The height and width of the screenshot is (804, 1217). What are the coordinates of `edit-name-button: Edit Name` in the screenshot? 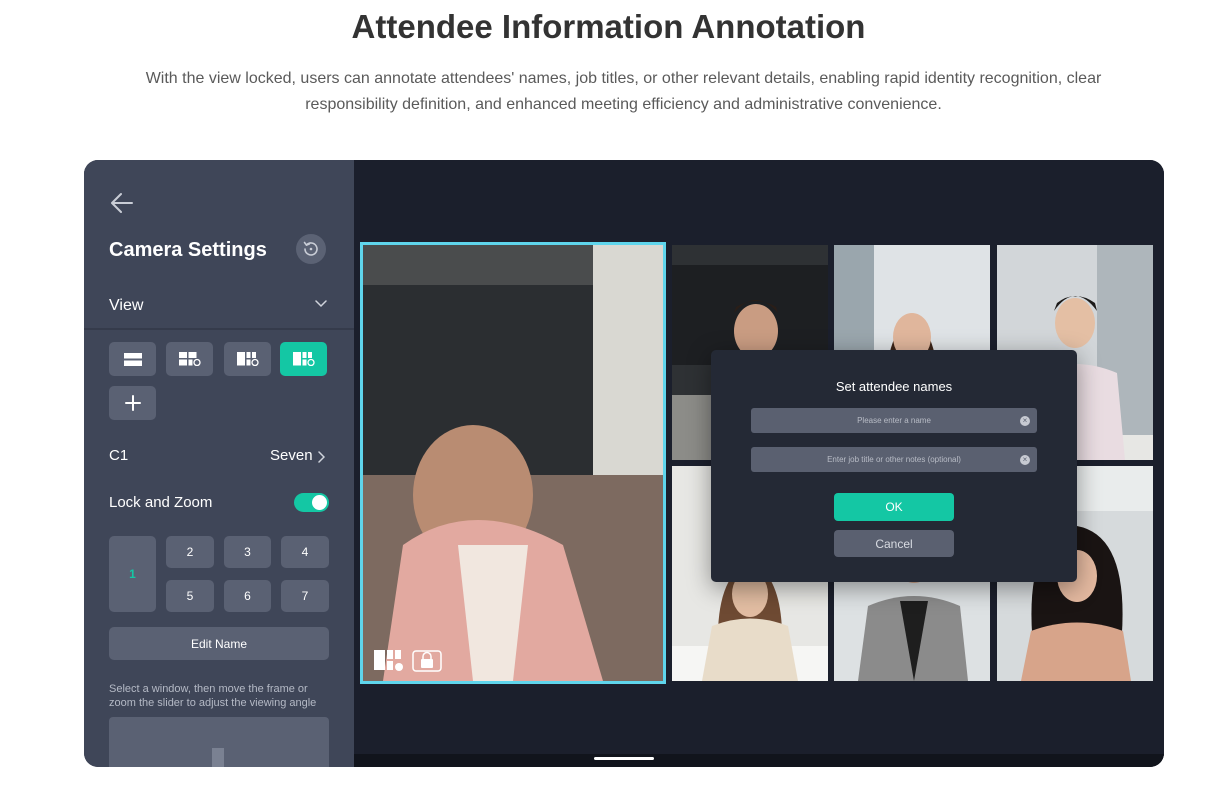 It's located at (219, 643).